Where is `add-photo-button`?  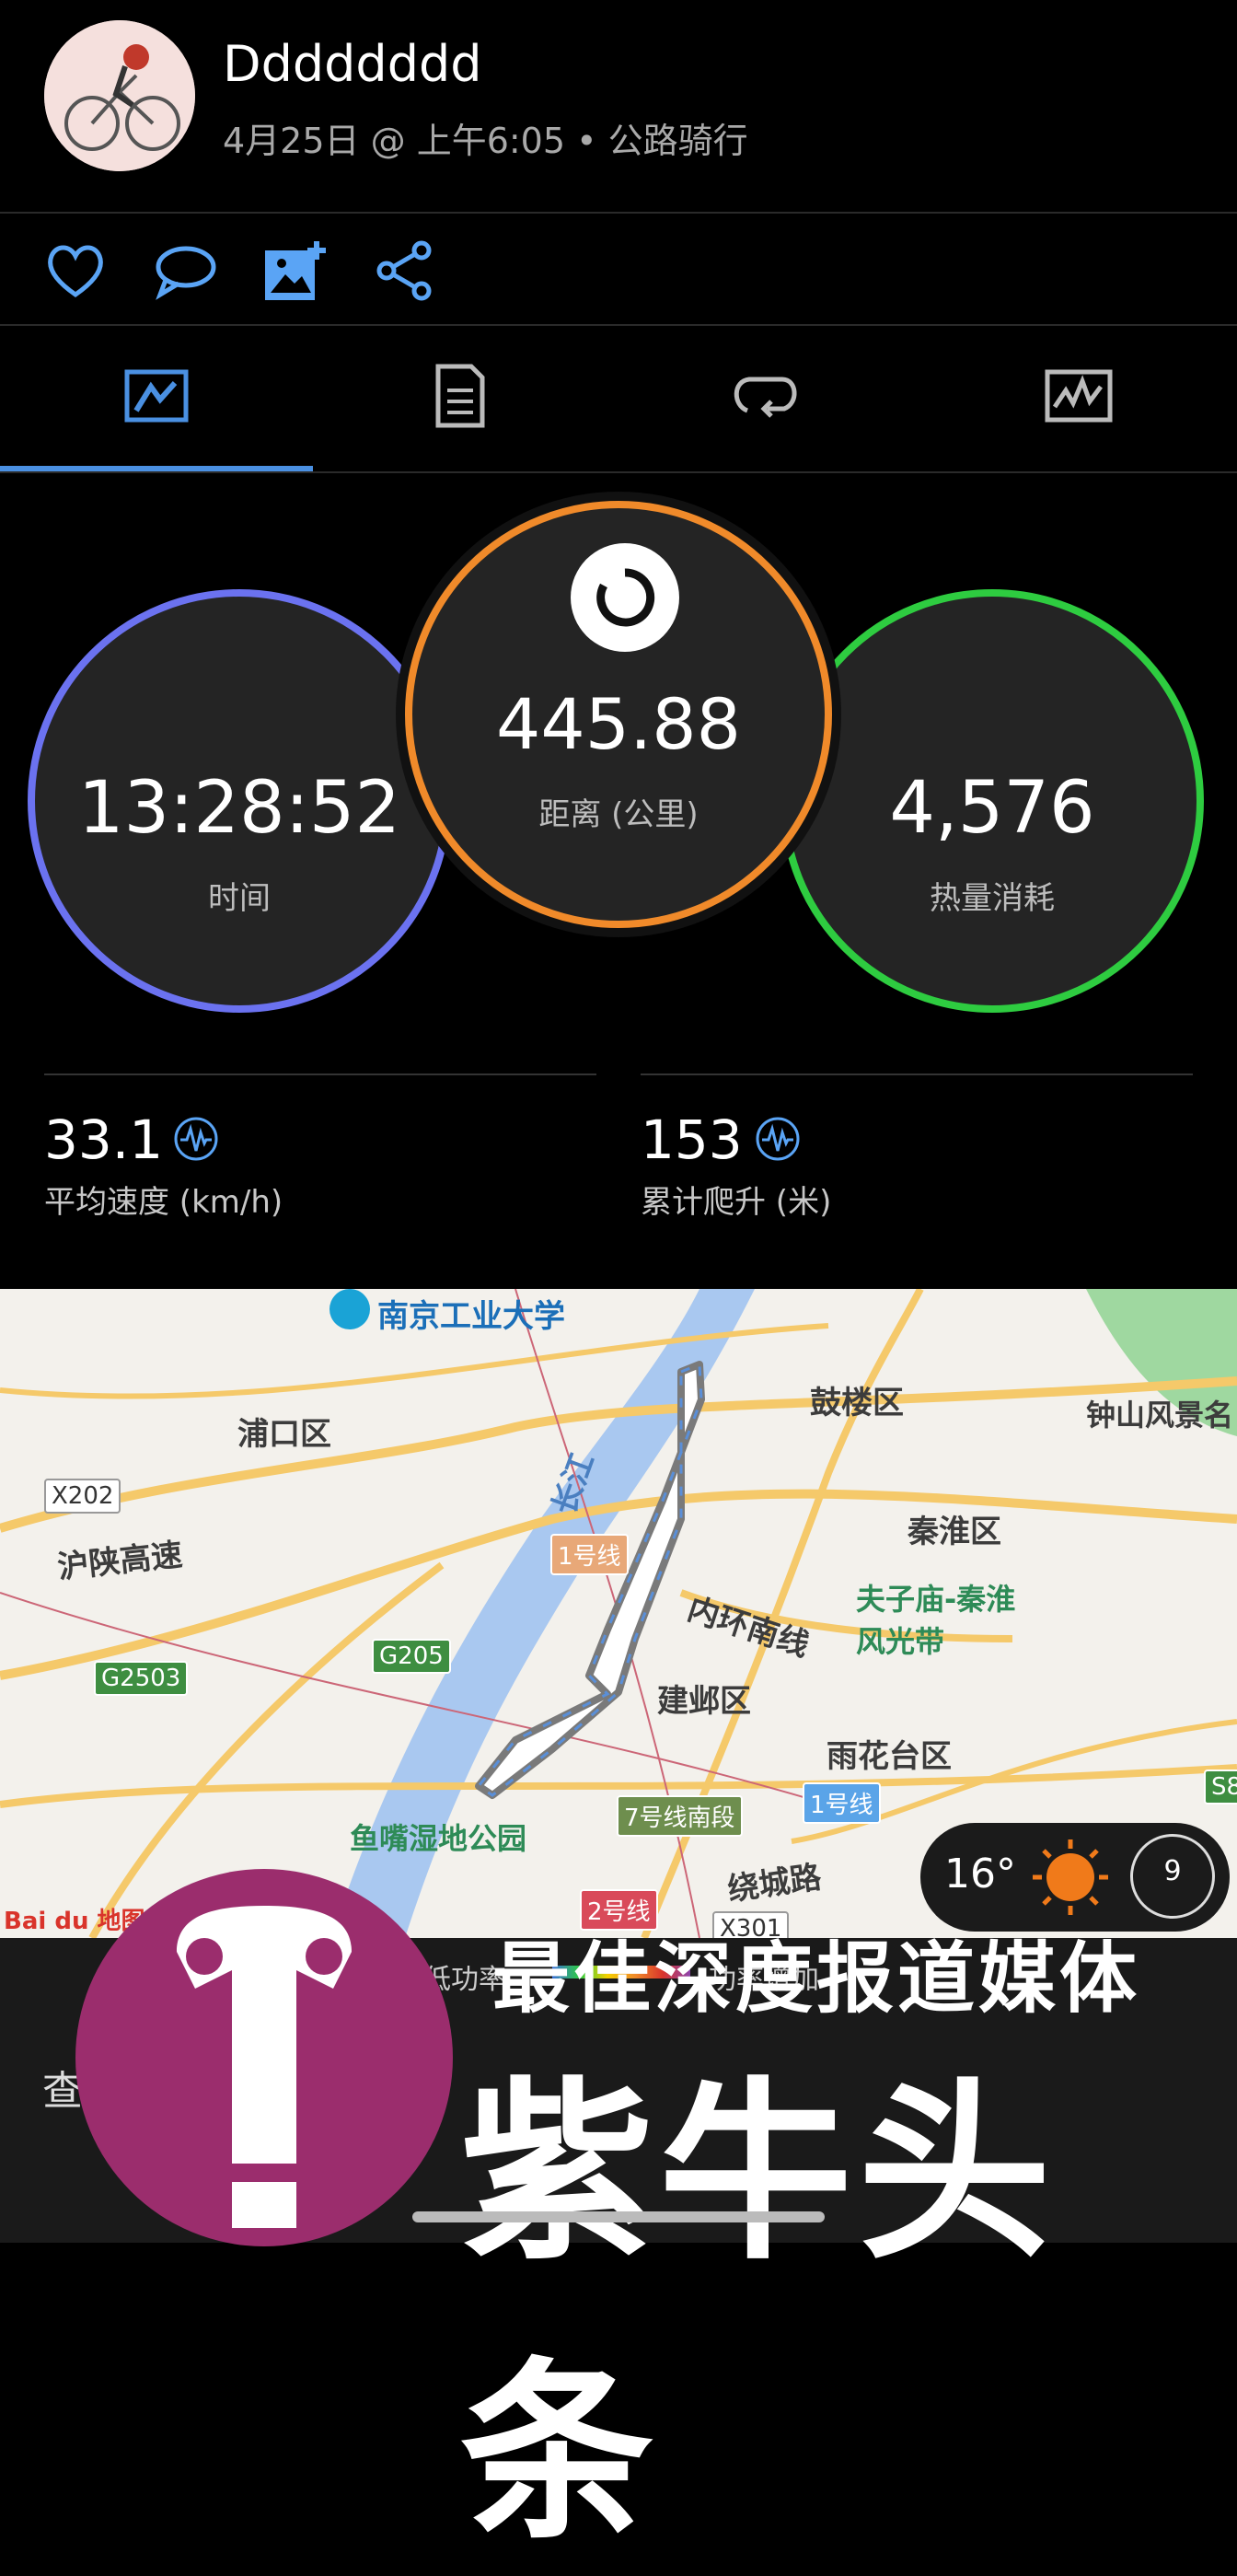
add-photo-button is located at coordinates (294, 271).